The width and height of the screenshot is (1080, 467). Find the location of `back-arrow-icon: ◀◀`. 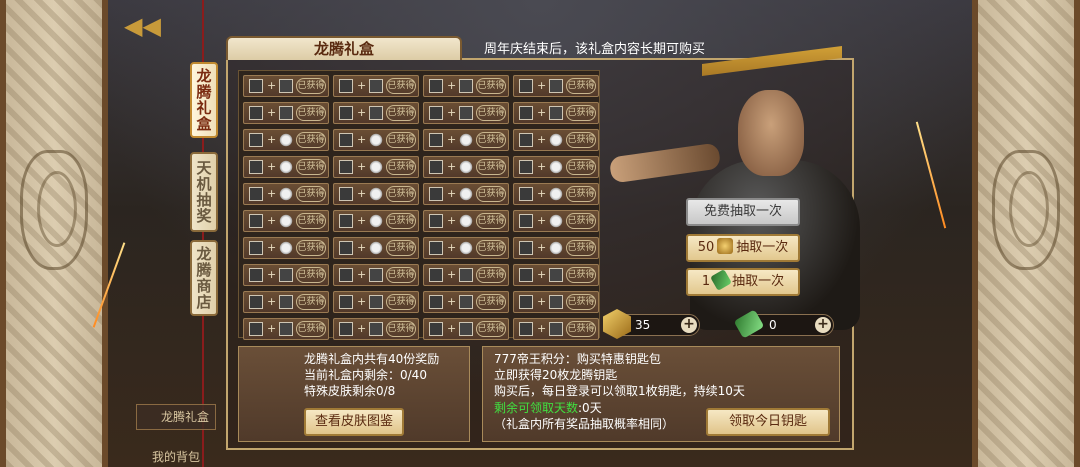

back-arrow-icon: ◀◀ is located at coordinates (144, 26).